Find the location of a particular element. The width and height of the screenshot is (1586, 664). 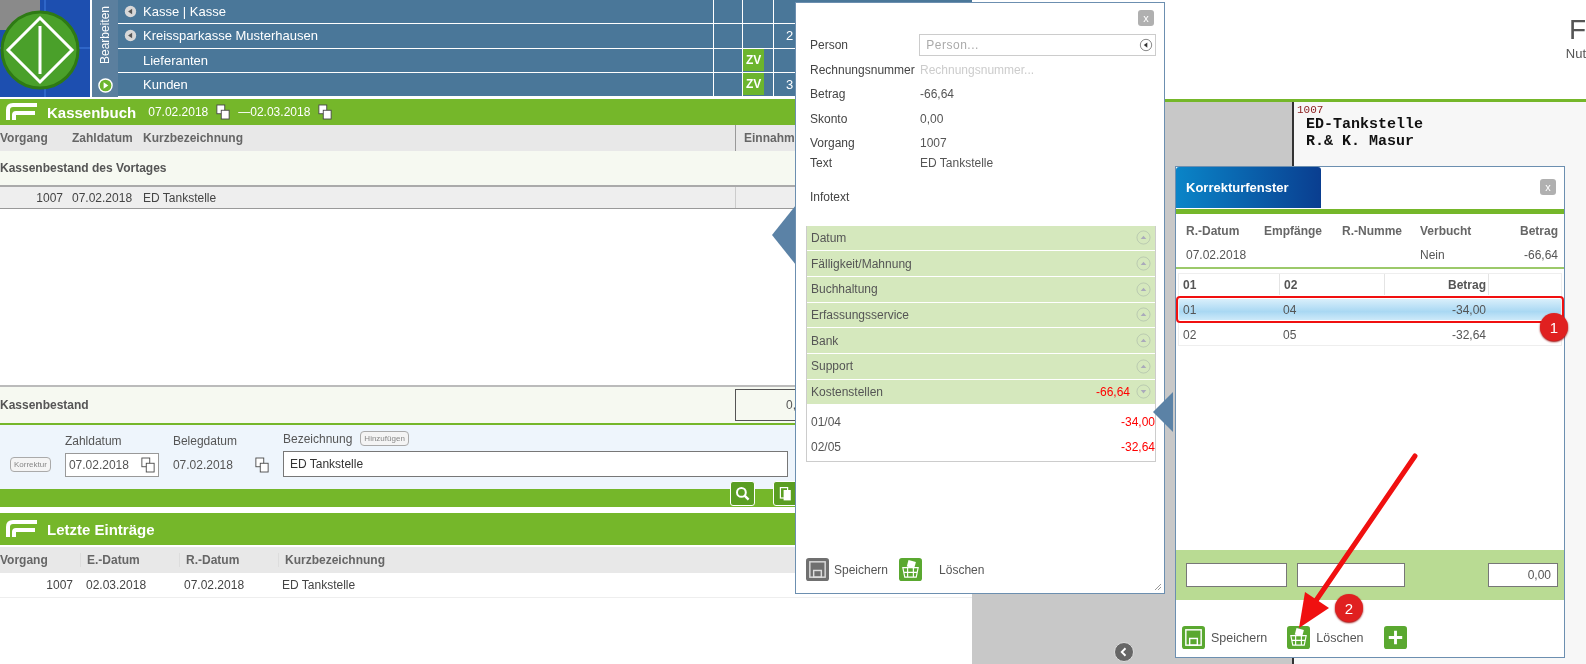

column-header: Empfänge is located at coordinates (1303, 231).